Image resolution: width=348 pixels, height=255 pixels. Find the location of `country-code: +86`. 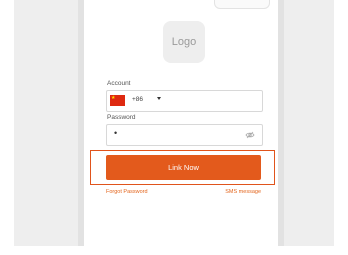

country-code: +86 is located at coordinates (137, 99).